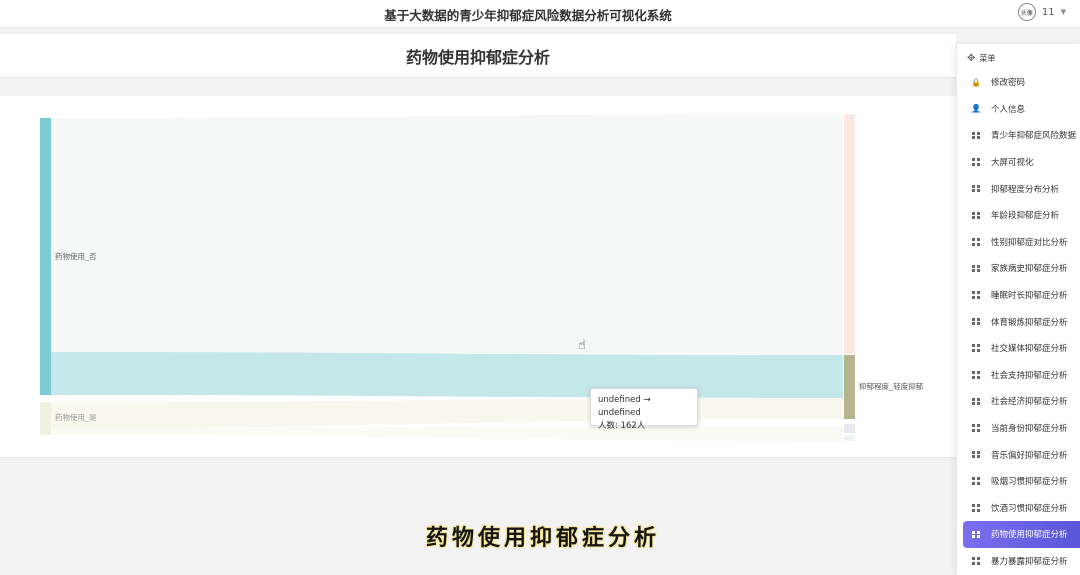  I want to click on sidebar-item: 体育锻炼抑郁症分析, so click(1018, 321).